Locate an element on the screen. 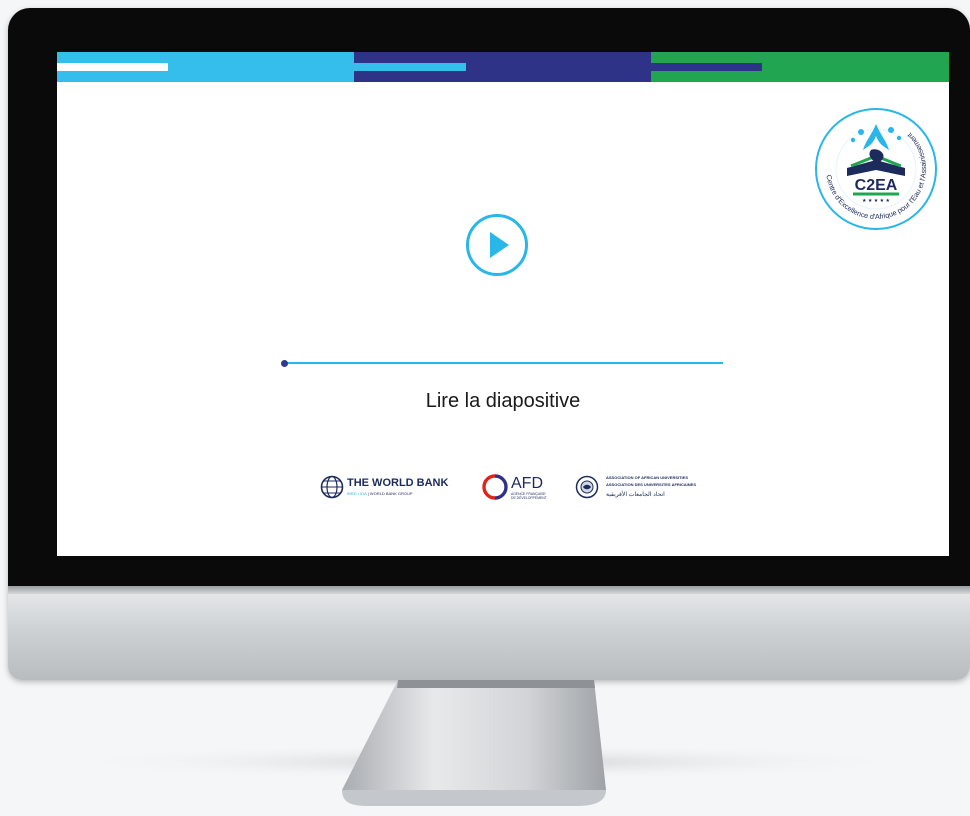 The width and height of the screenshot is (970, 816). aau-line1: ASSOCIATION OF AFRICAN UNIVERSITIES is located at coordinates (647, 477).